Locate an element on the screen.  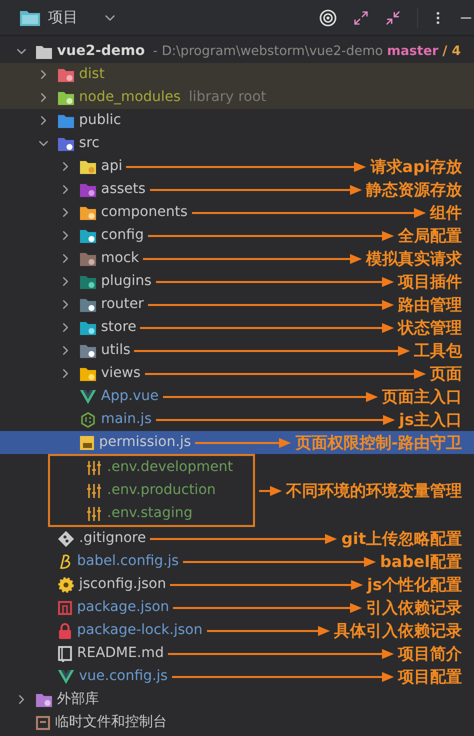
target-icon is located at coordinates (328, 17).